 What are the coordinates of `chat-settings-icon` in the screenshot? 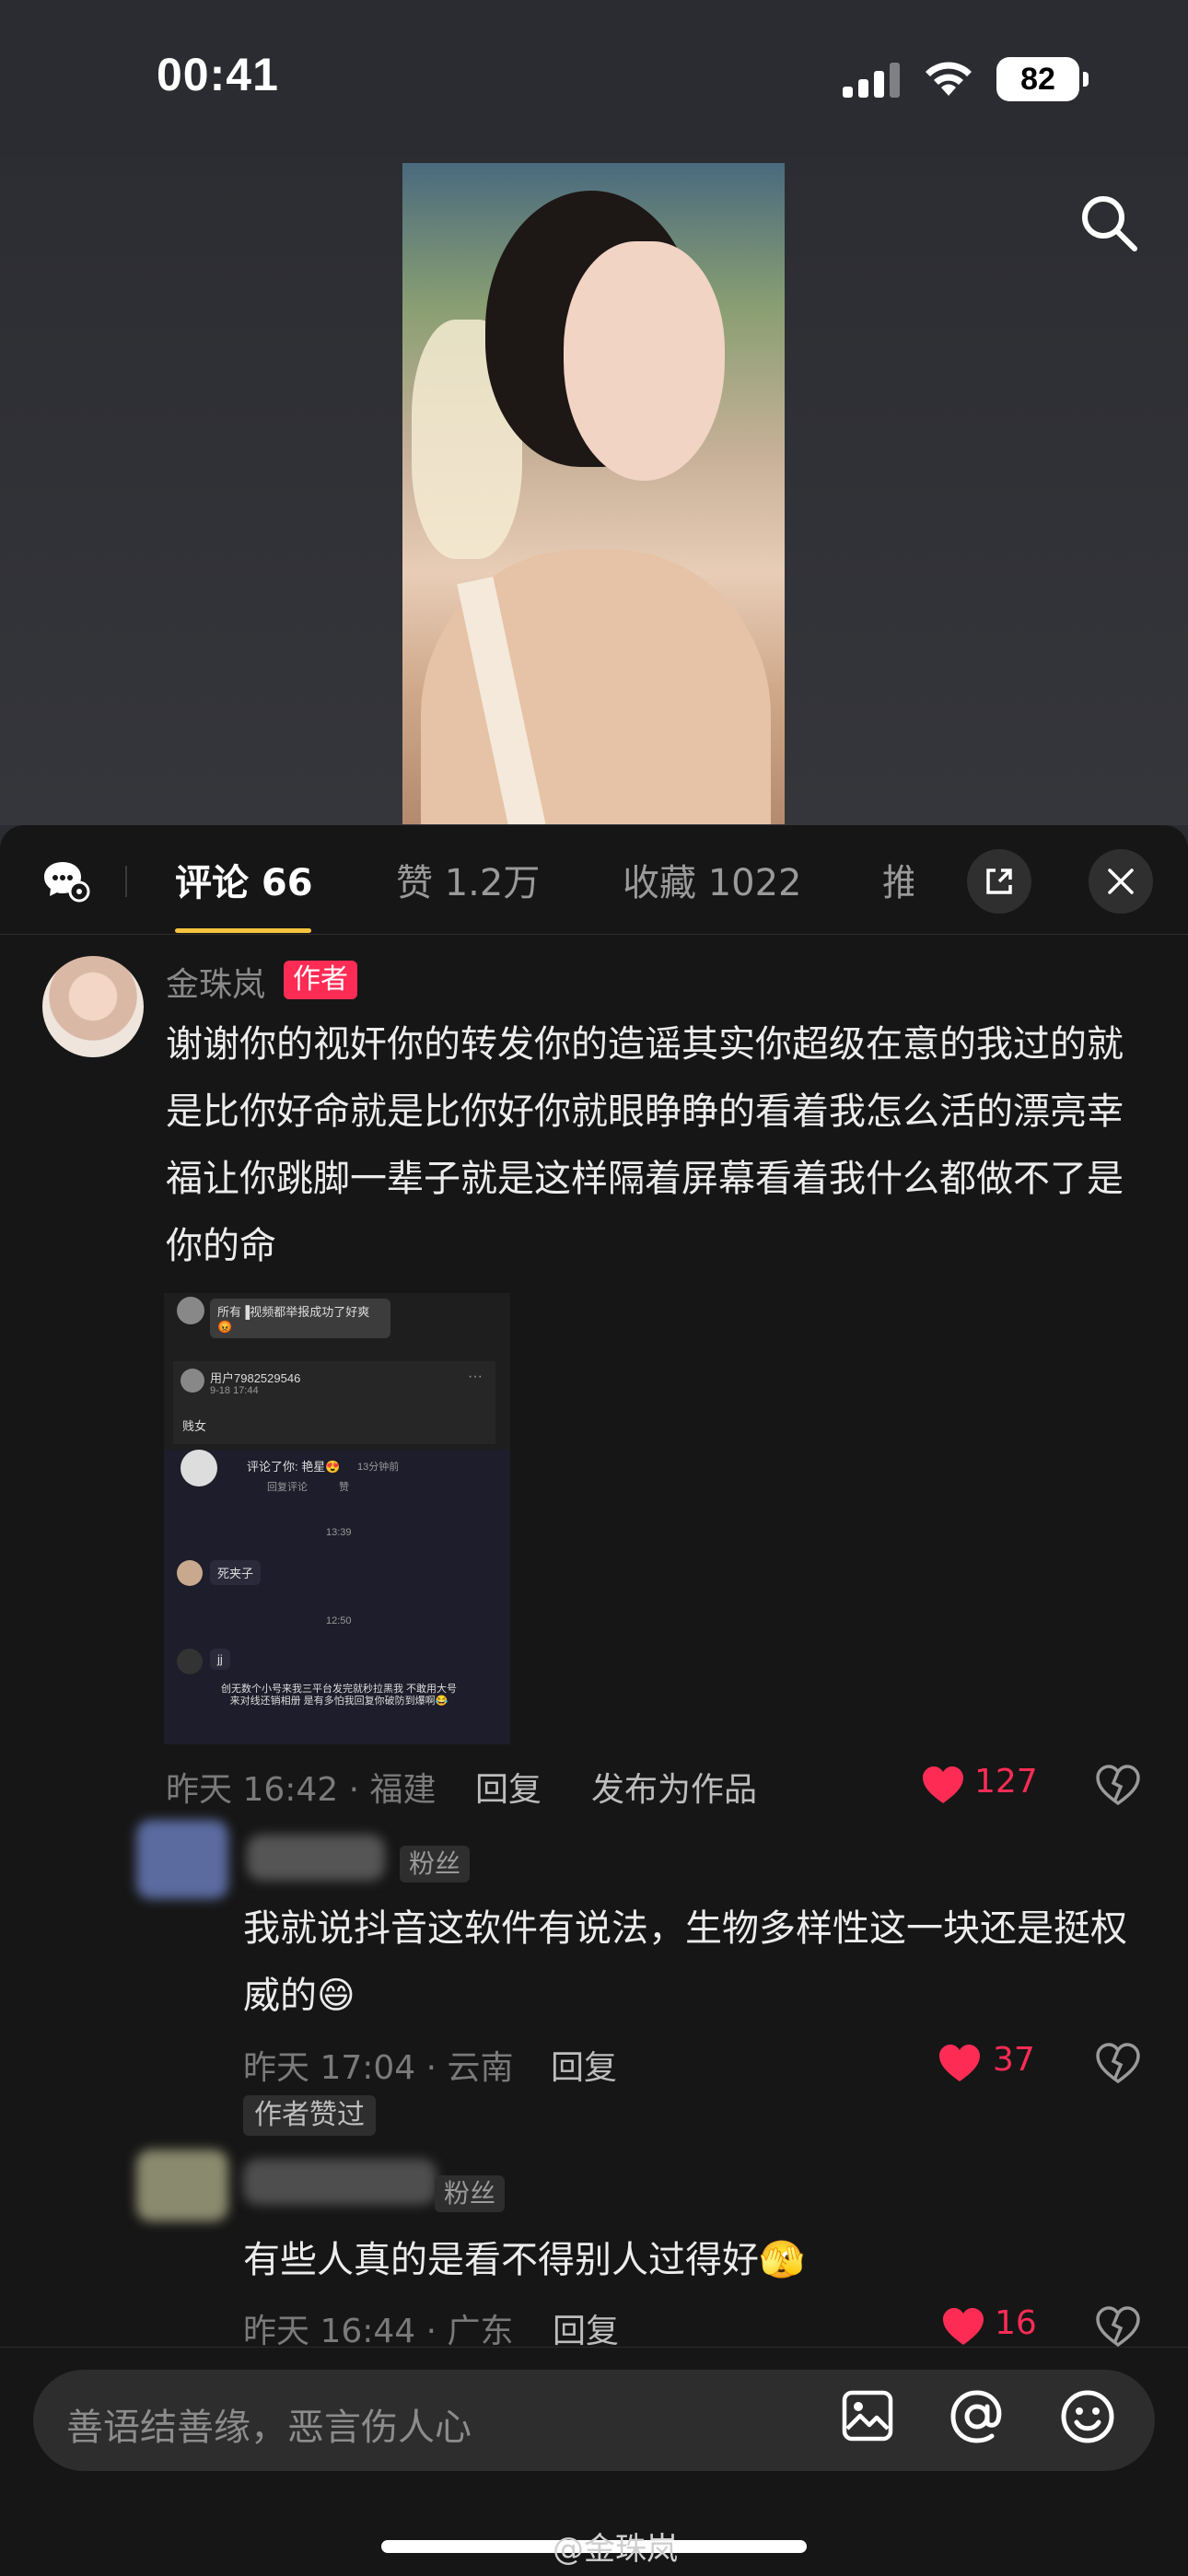 It's located at (66, 880).